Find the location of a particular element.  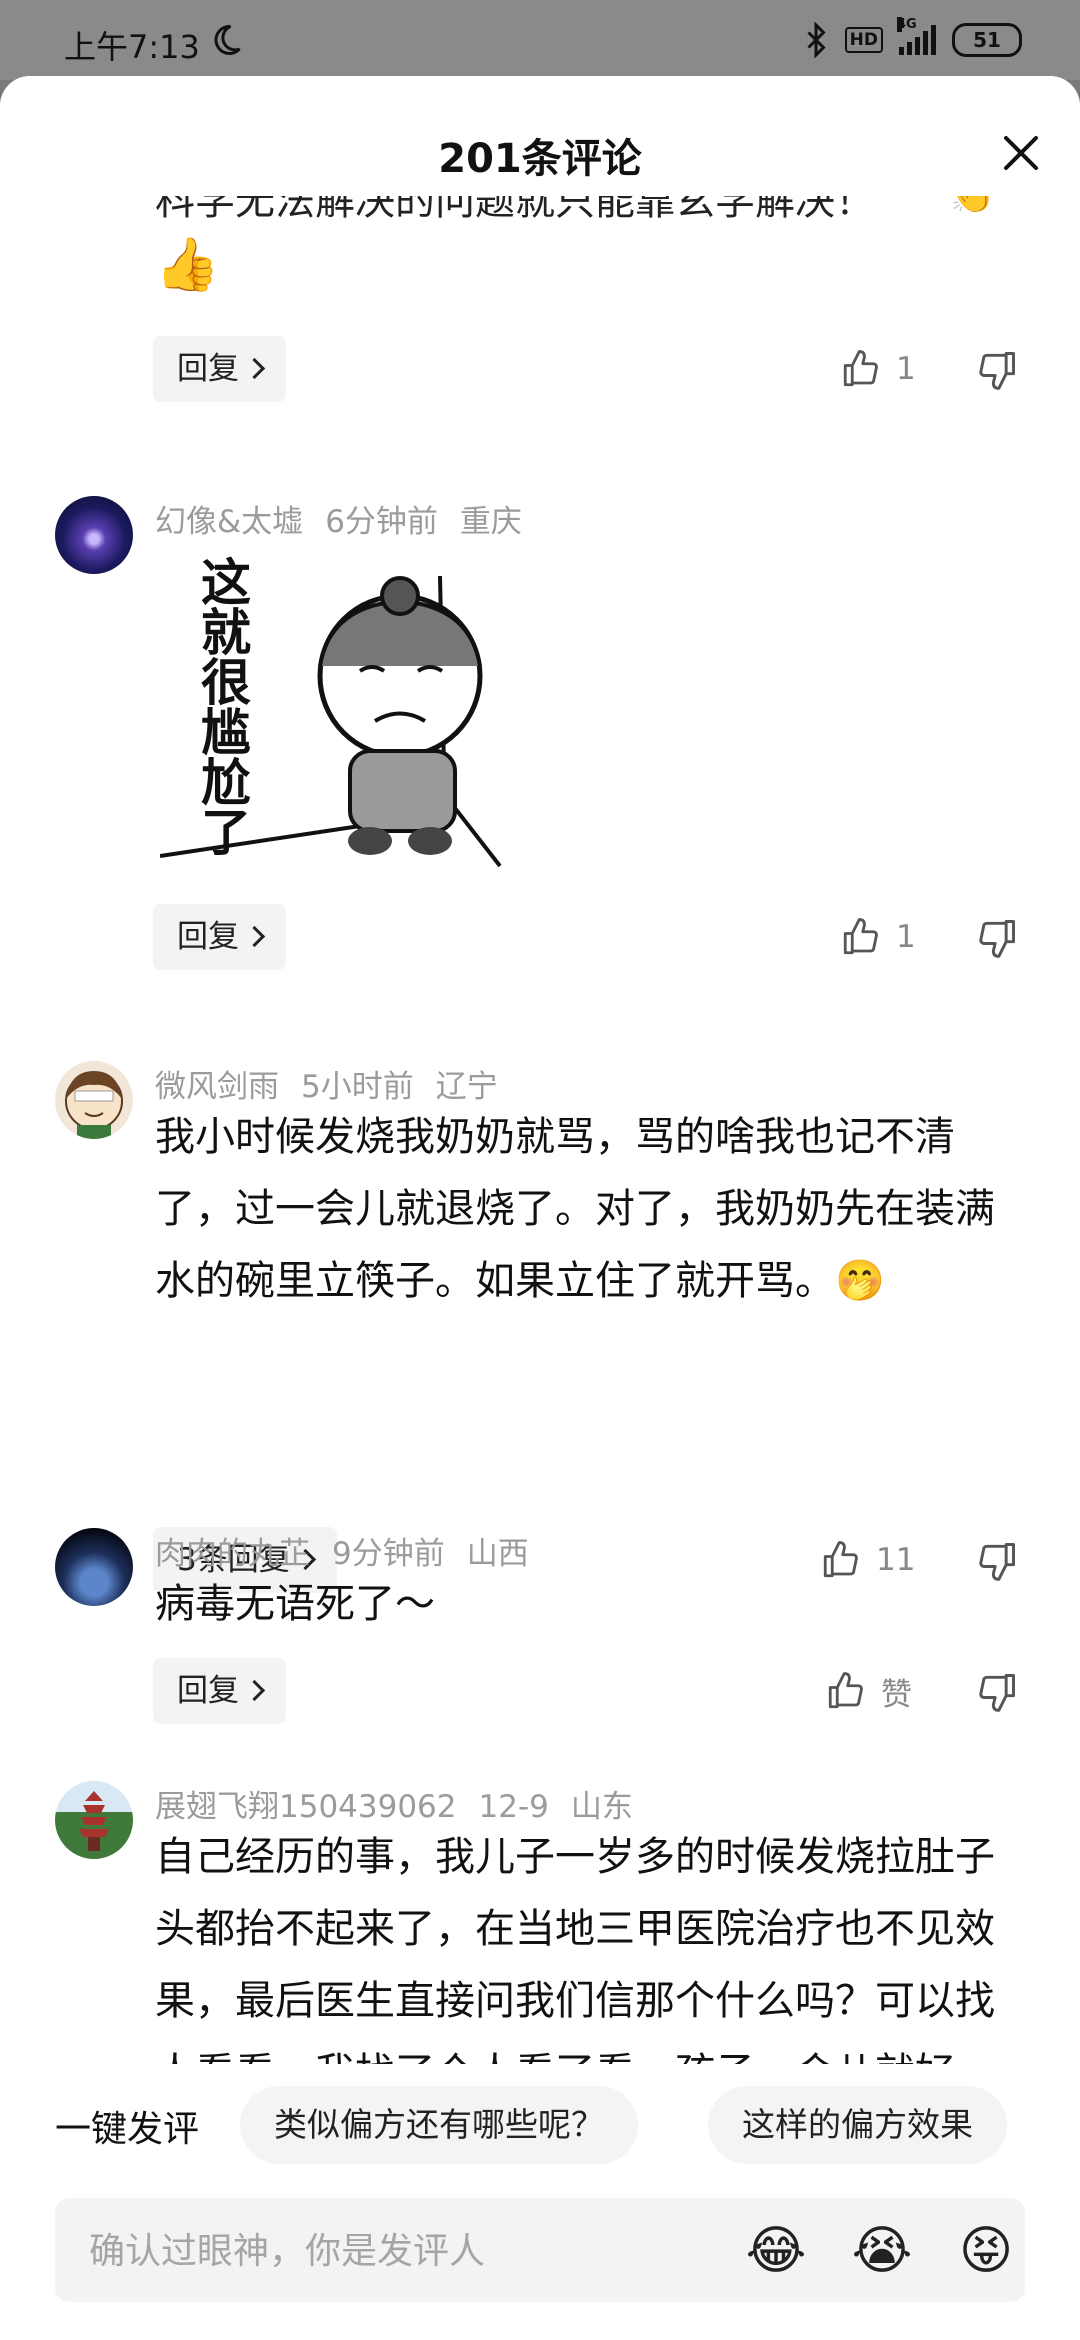

comment-time: 5小时前 is located at coordinates (357, 1087).